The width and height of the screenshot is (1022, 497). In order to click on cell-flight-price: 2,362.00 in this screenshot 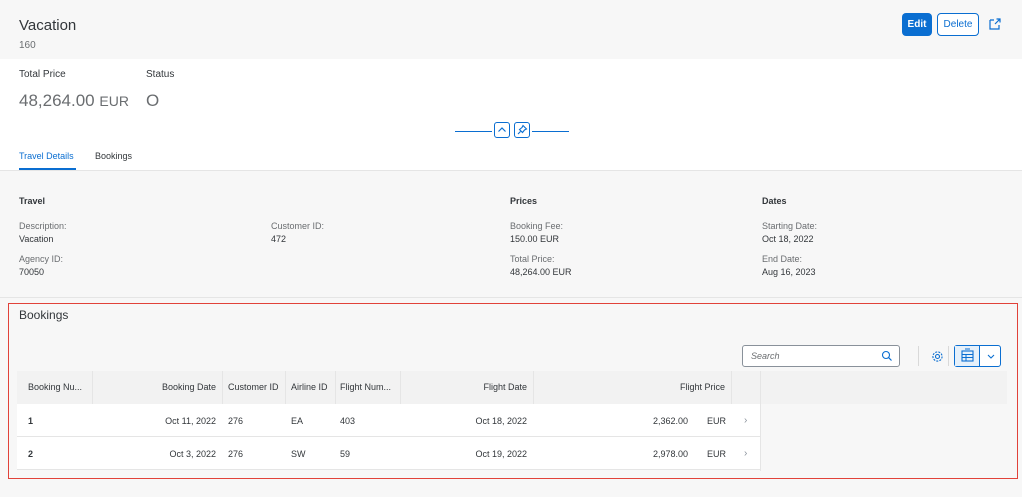, I will do `click(670, 421)`.